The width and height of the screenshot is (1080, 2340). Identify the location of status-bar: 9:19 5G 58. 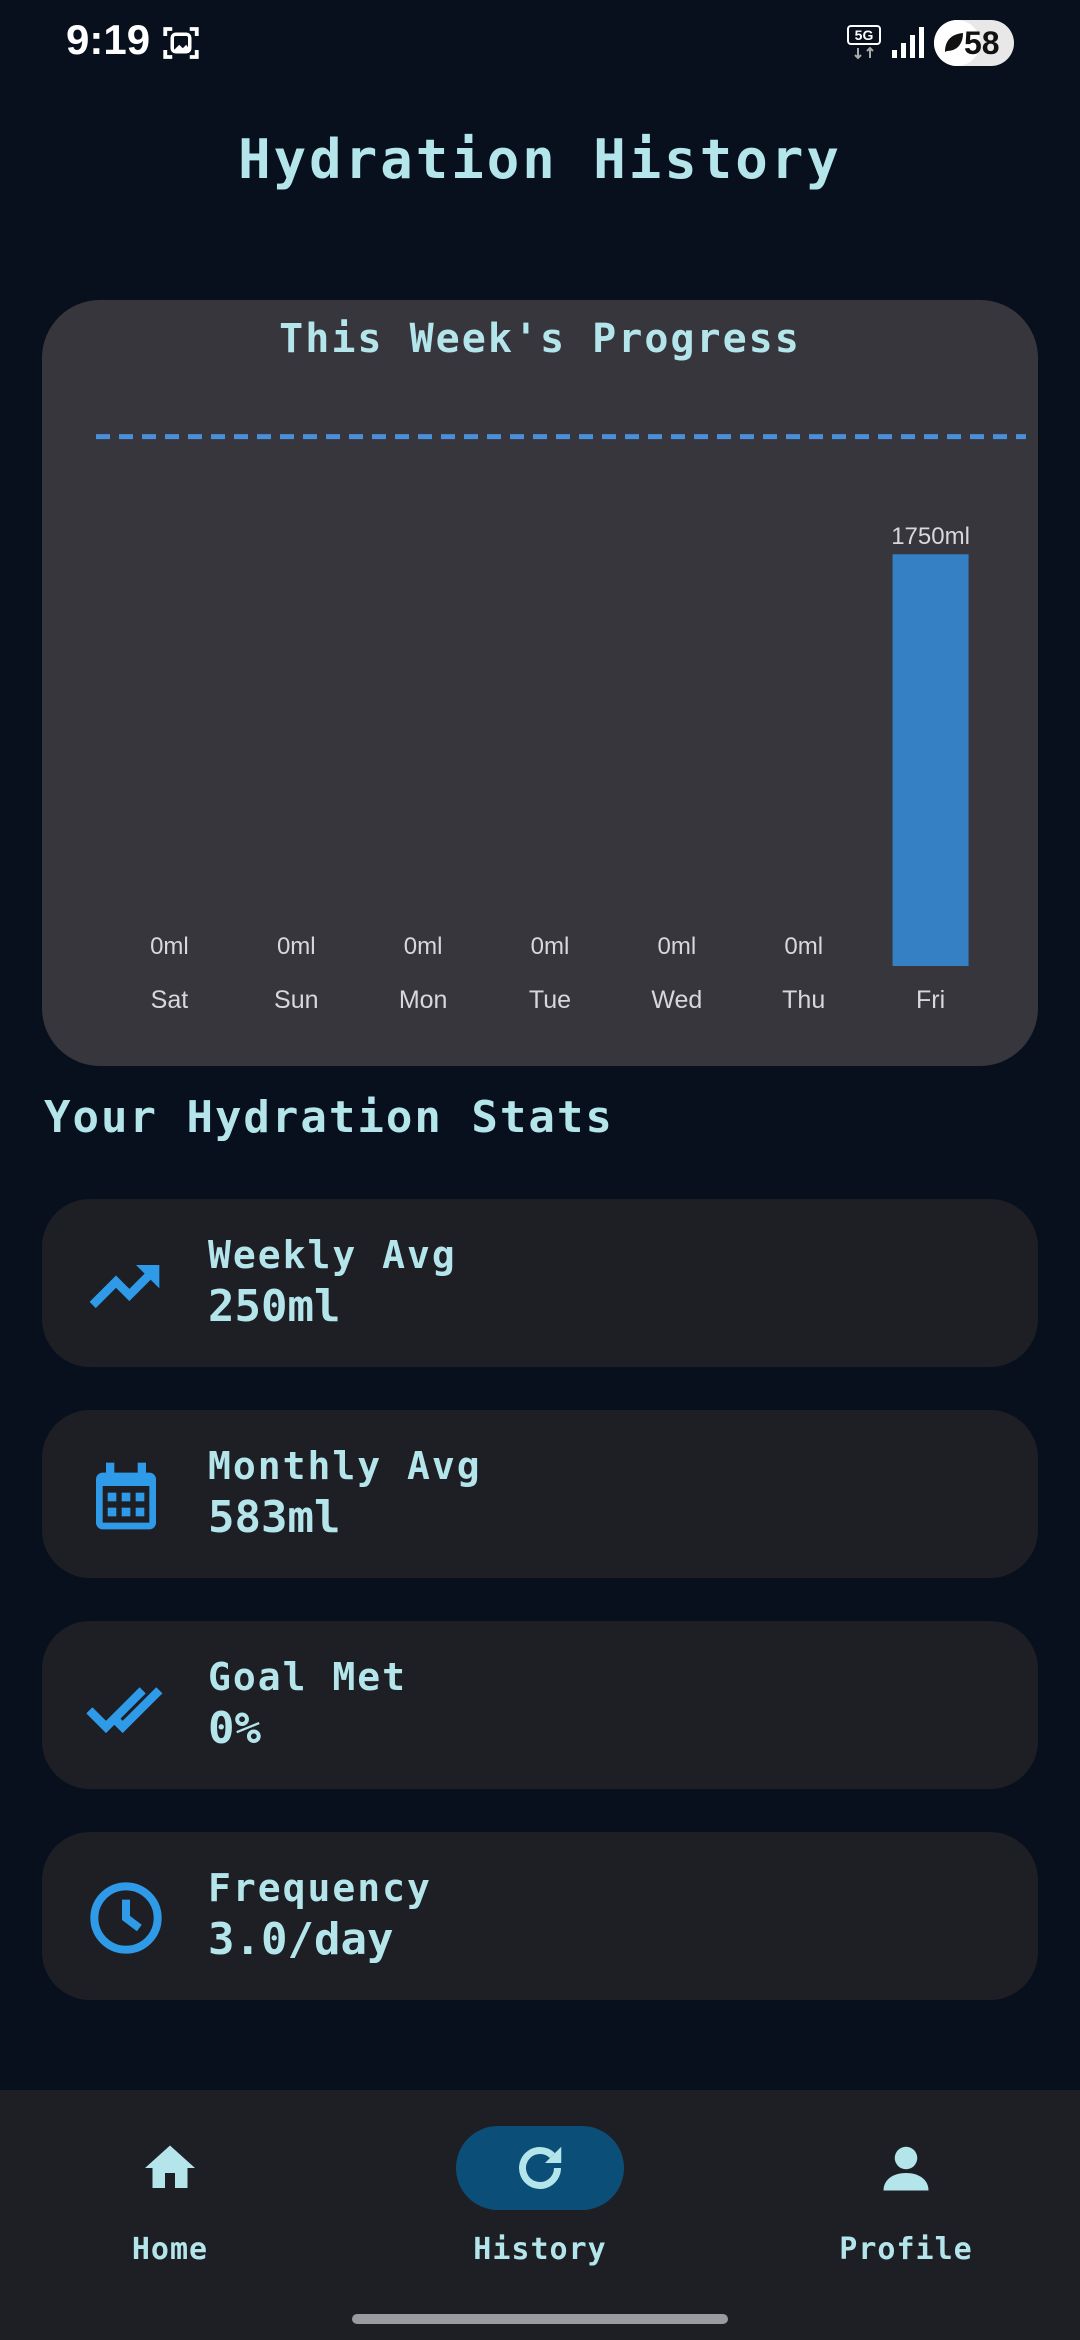
(540, 45).